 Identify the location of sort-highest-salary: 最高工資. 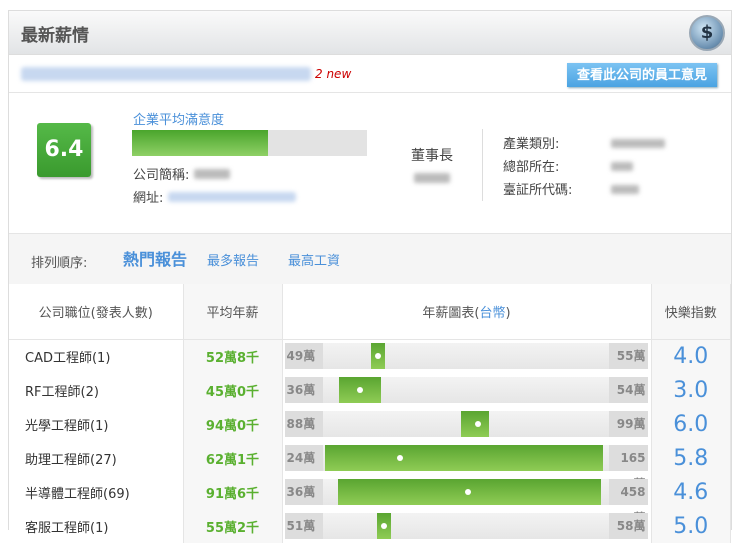
(314, 259).